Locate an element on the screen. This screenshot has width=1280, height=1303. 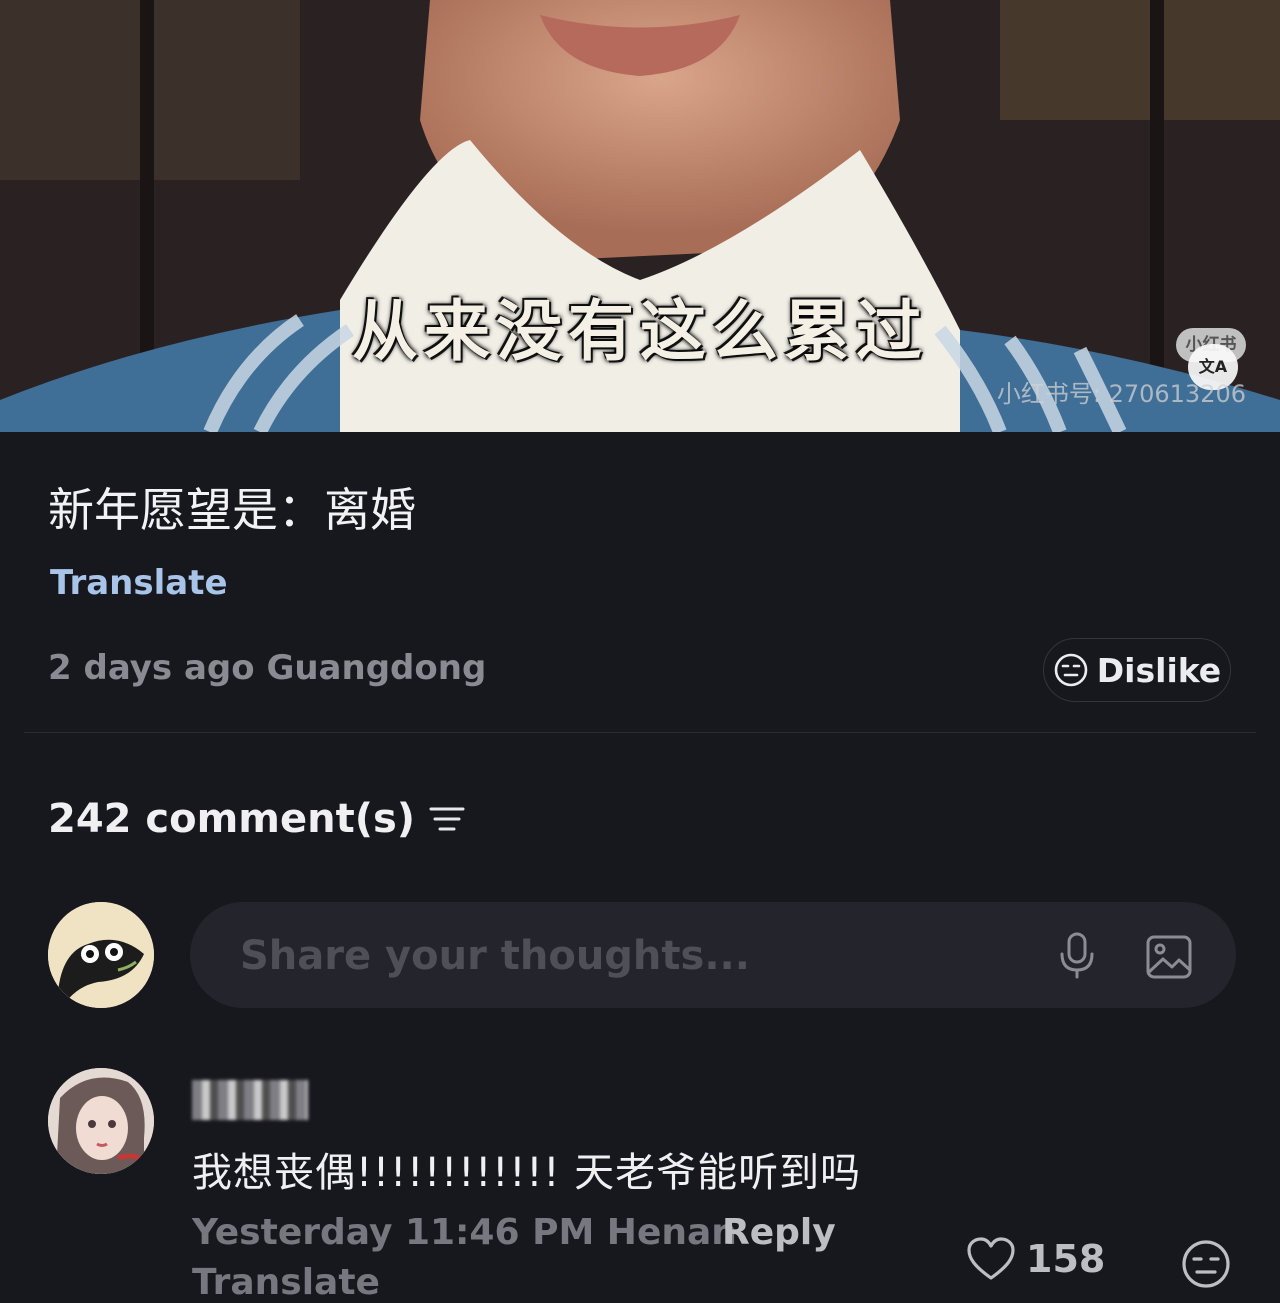
comments-header: 242 comment(s) is located at coordinates (256, 819).